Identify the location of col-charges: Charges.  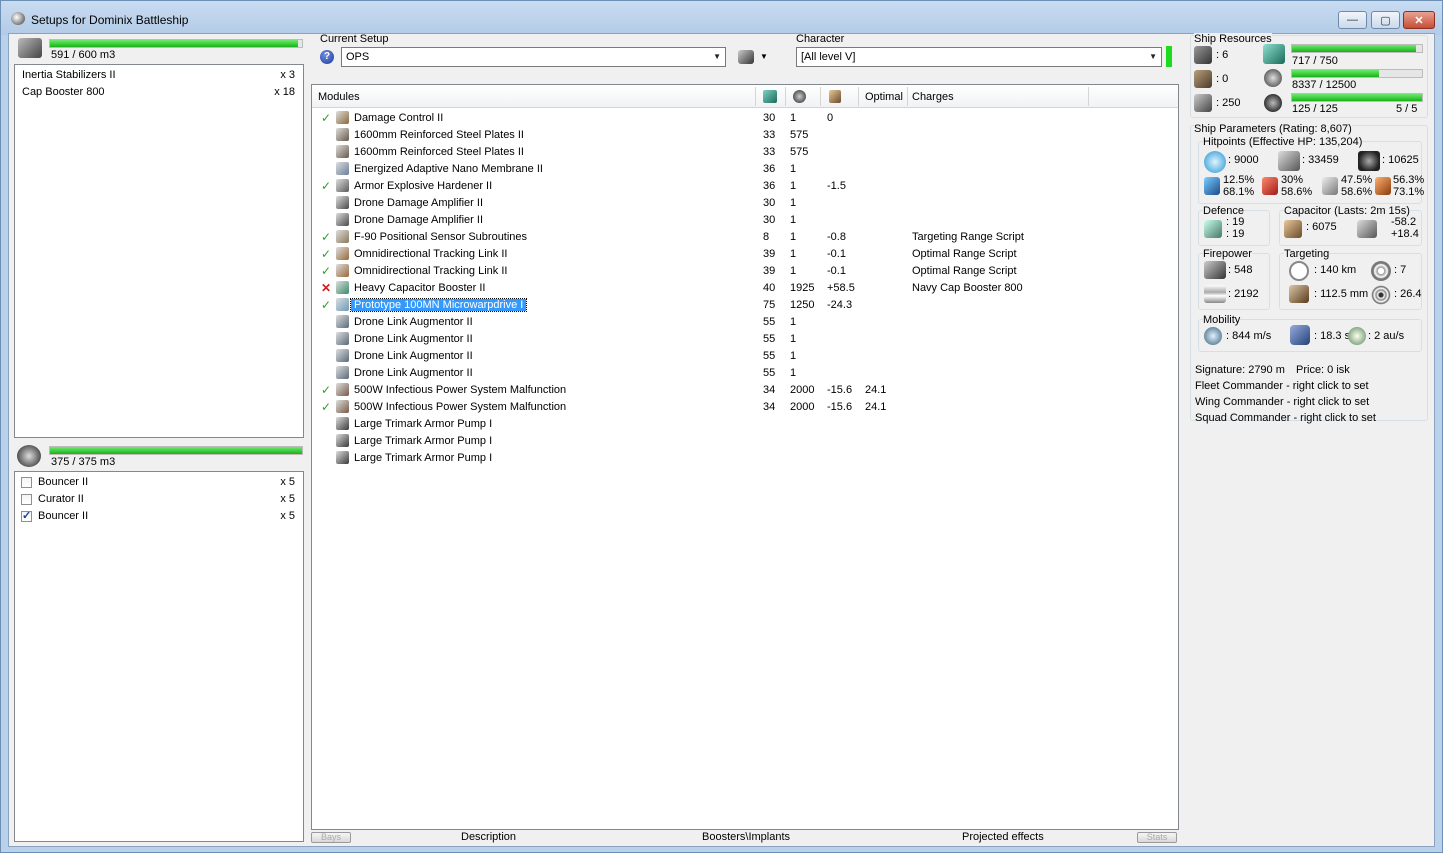
(933, 97).